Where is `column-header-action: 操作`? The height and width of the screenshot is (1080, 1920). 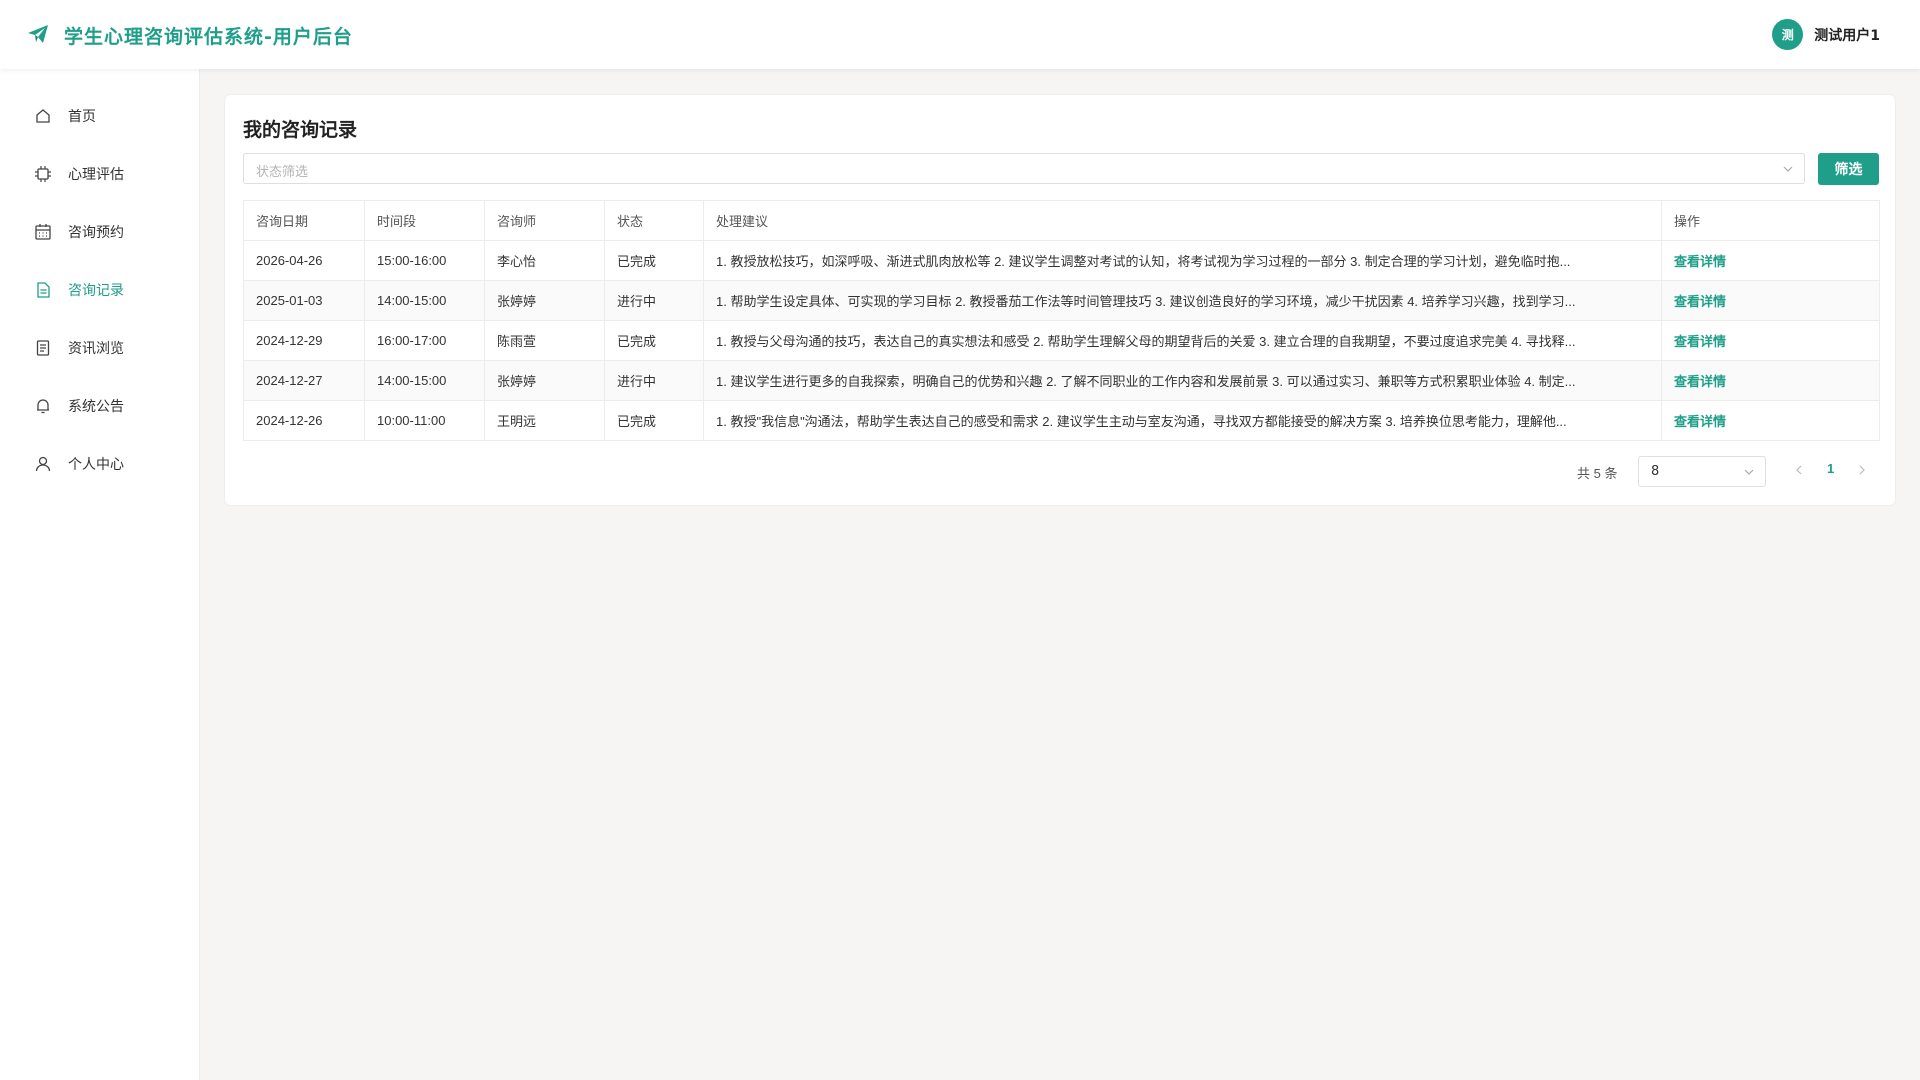
column-header-action: 操作 is located at coordinates (1770, 220).